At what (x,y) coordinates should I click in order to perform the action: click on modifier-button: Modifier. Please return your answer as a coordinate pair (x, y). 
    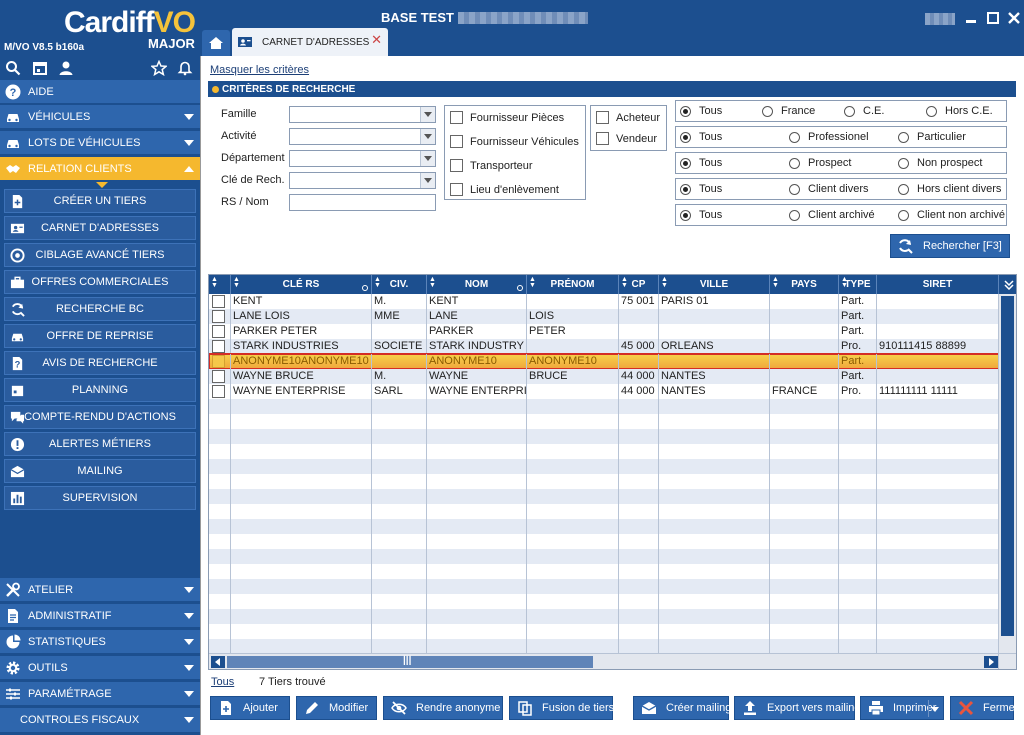
    Looking at the image, I should click on (336, 708).